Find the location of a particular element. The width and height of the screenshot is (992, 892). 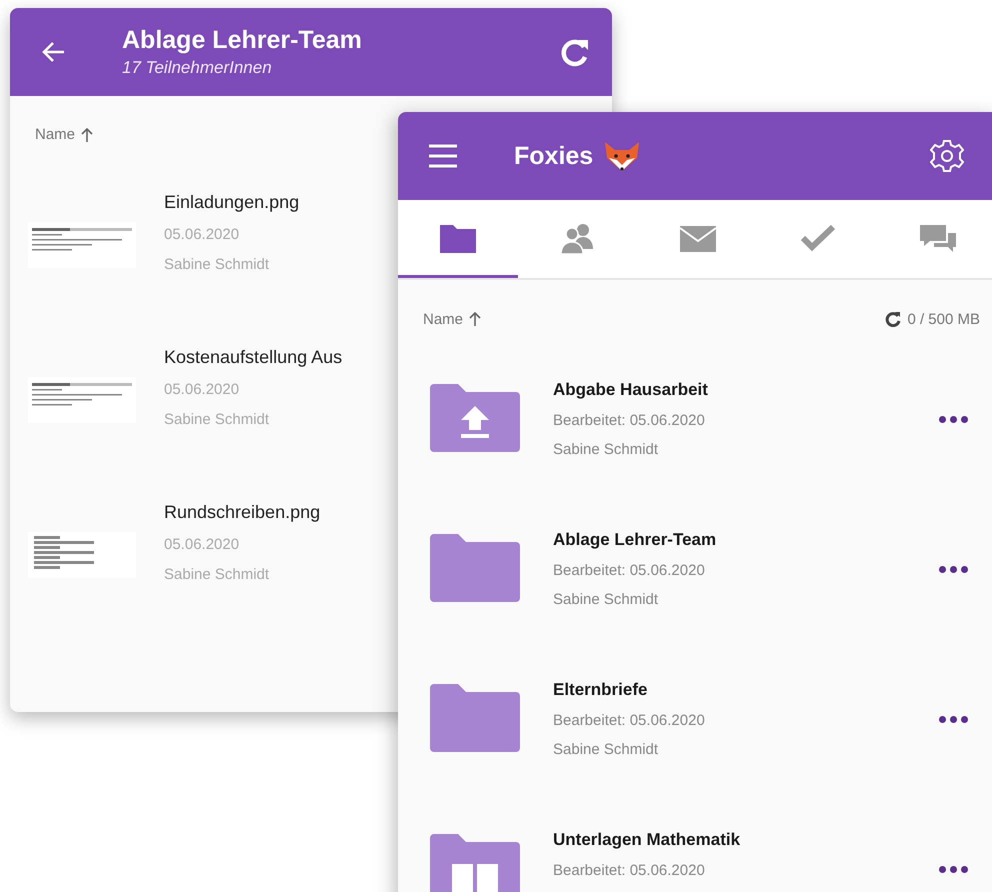

member-count: 17 TeilnehmerInnen is located at coordinates (197, 68).